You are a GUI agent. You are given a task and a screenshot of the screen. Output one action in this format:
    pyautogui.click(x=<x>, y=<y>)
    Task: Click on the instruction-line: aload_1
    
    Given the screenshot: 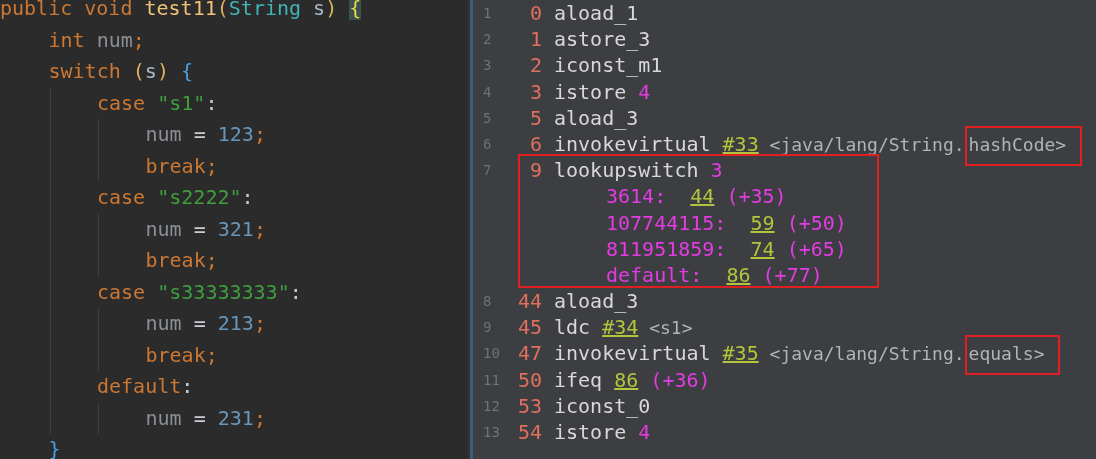 What is the action you would take?
    pyautogui.click(x=596, y=13)
    